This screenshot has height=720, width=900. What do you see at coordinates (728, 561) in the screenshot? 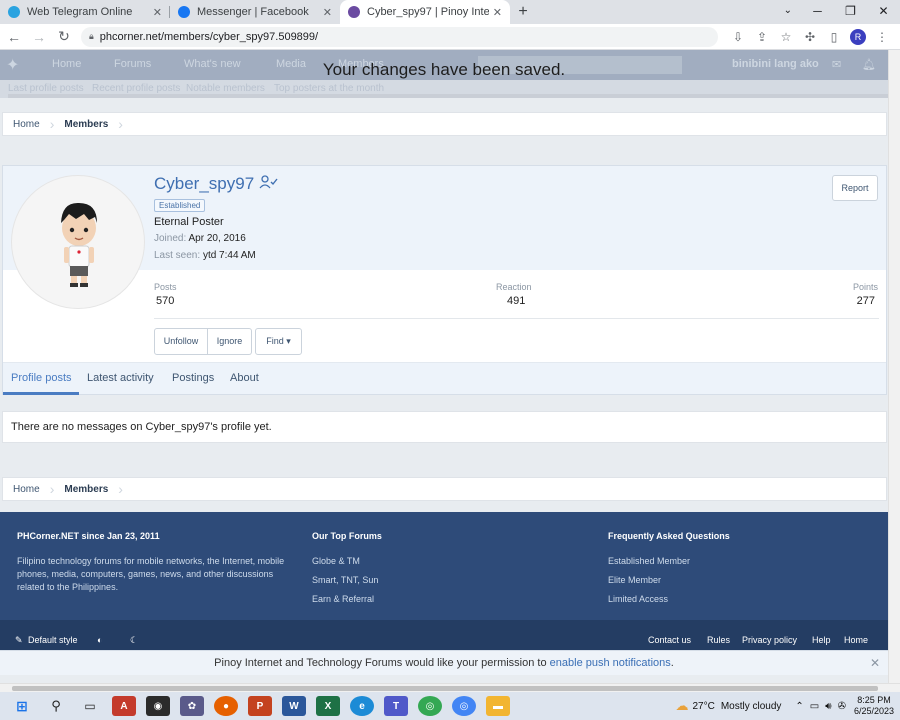
I see `footer-link: Established Member` at bounding box center [728, 561].